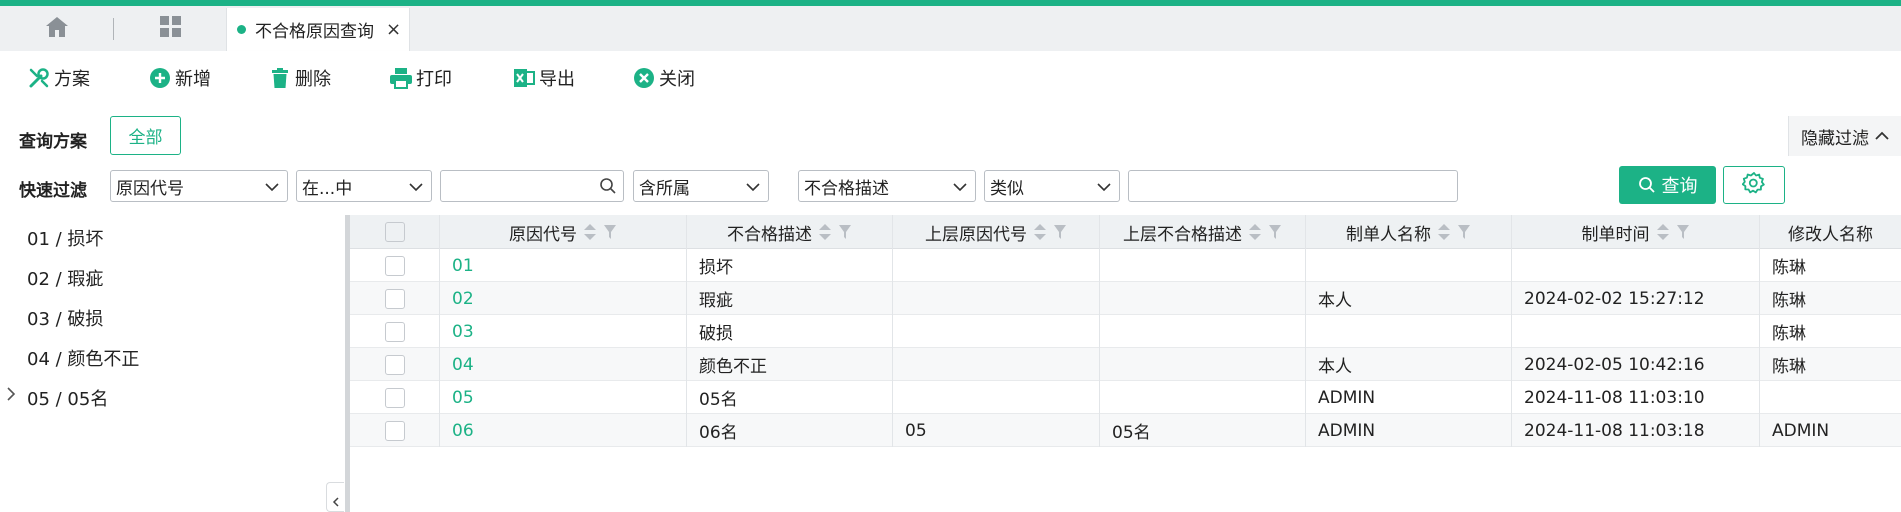 This screenshot has height=512, width=1901. I want to click on tab-title: 不合格原因查询, so click(314, 32).